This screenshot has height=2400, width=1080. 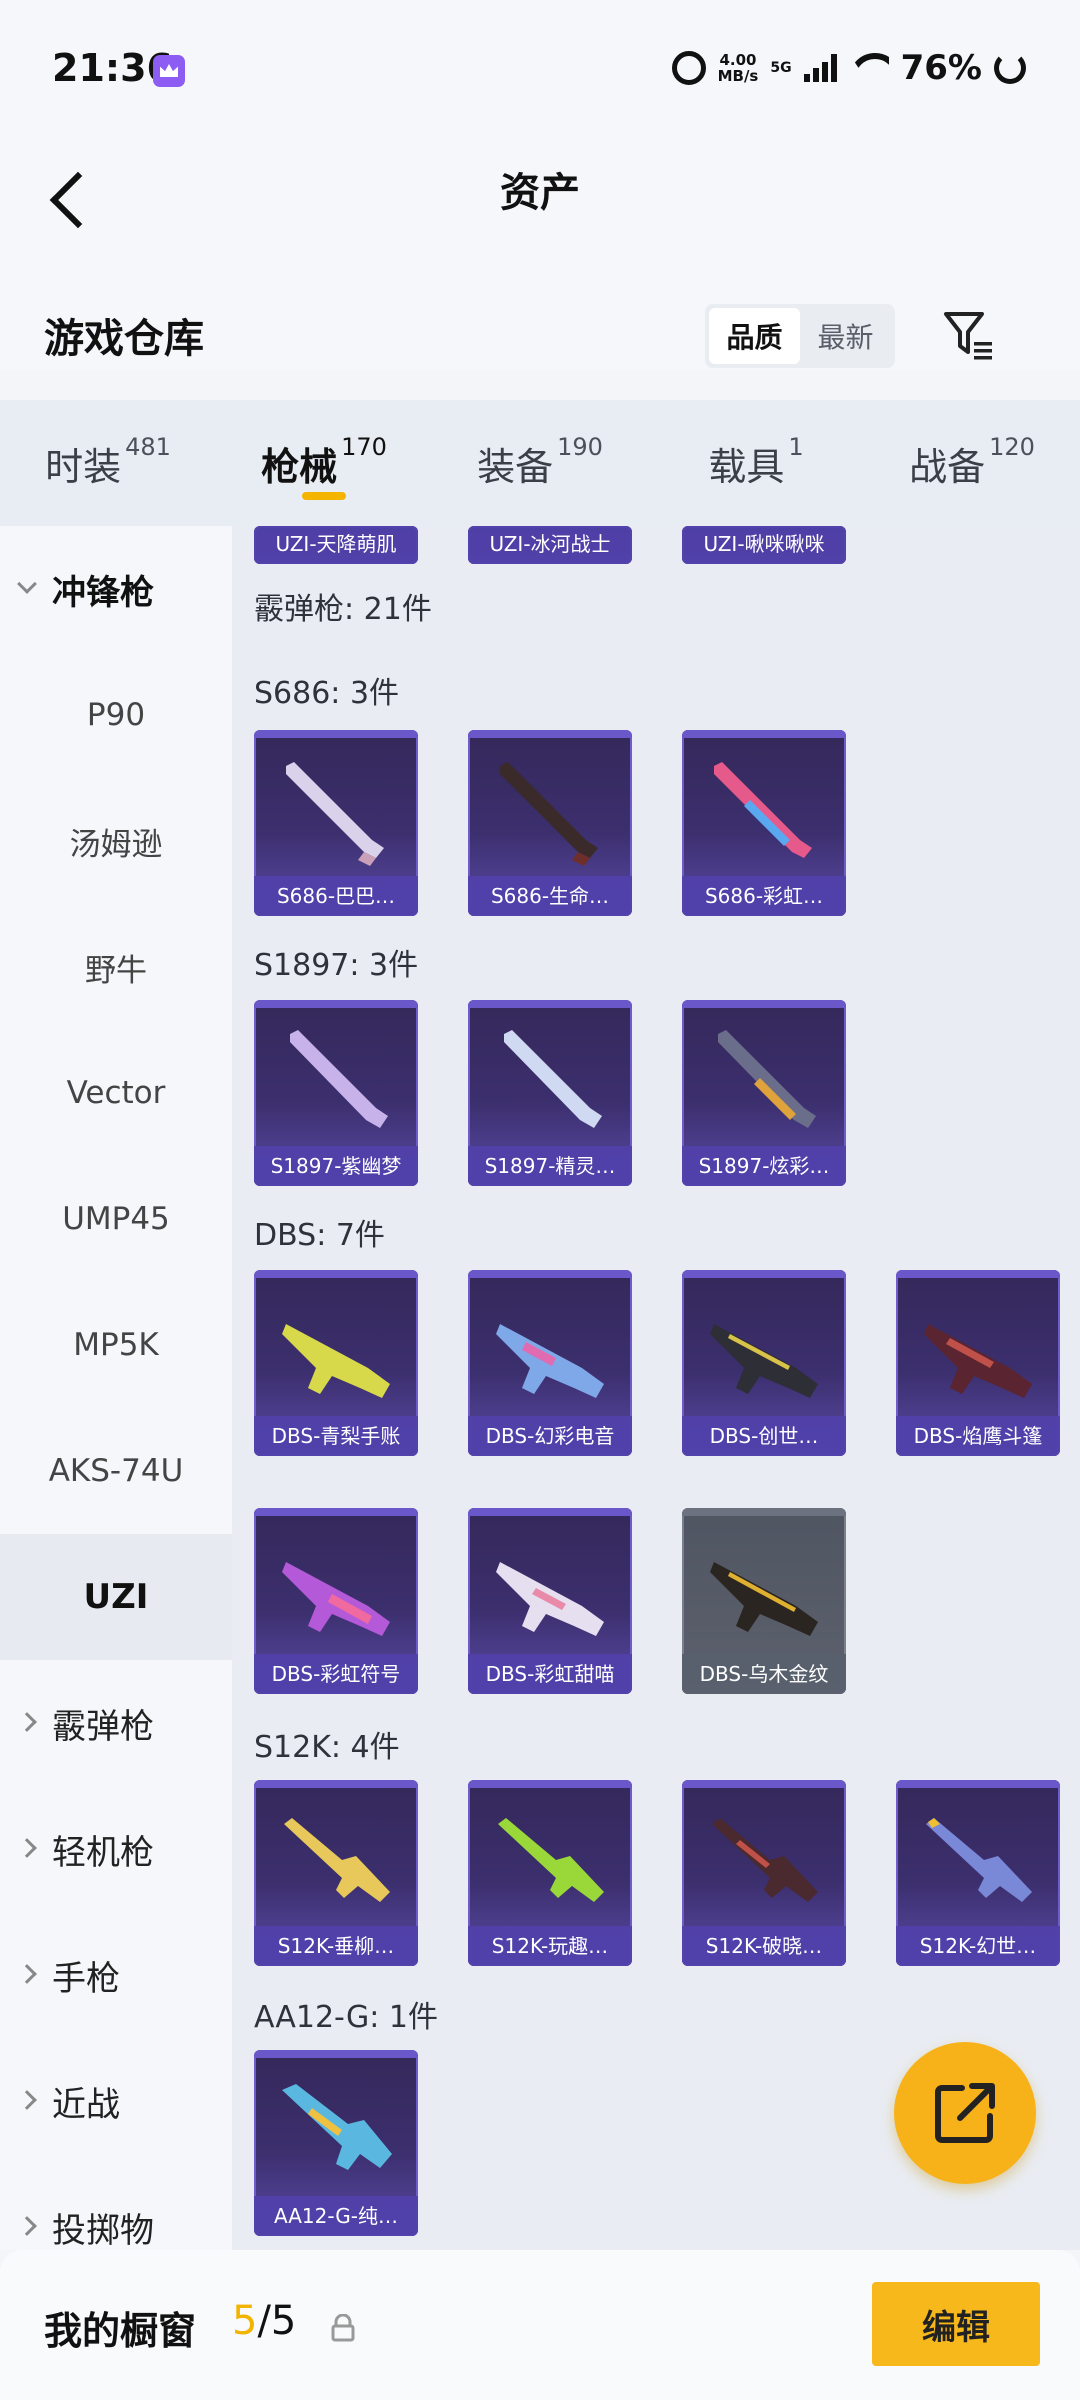 I want to click on item-name: DBS-乌木金纹, so click(x=764, y=1674).